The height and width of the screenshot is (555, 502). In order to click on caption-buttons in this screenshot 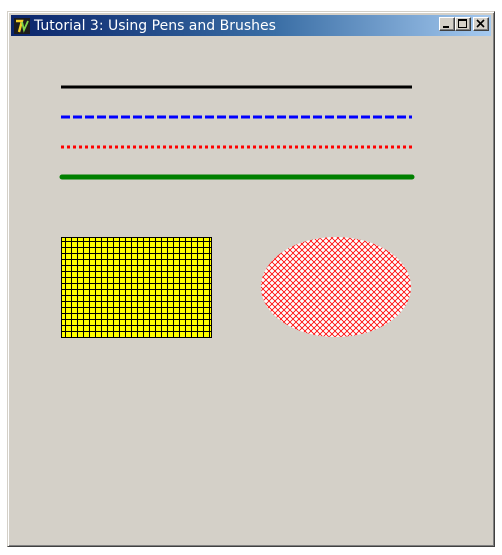, I will do `click(464, 24)`.